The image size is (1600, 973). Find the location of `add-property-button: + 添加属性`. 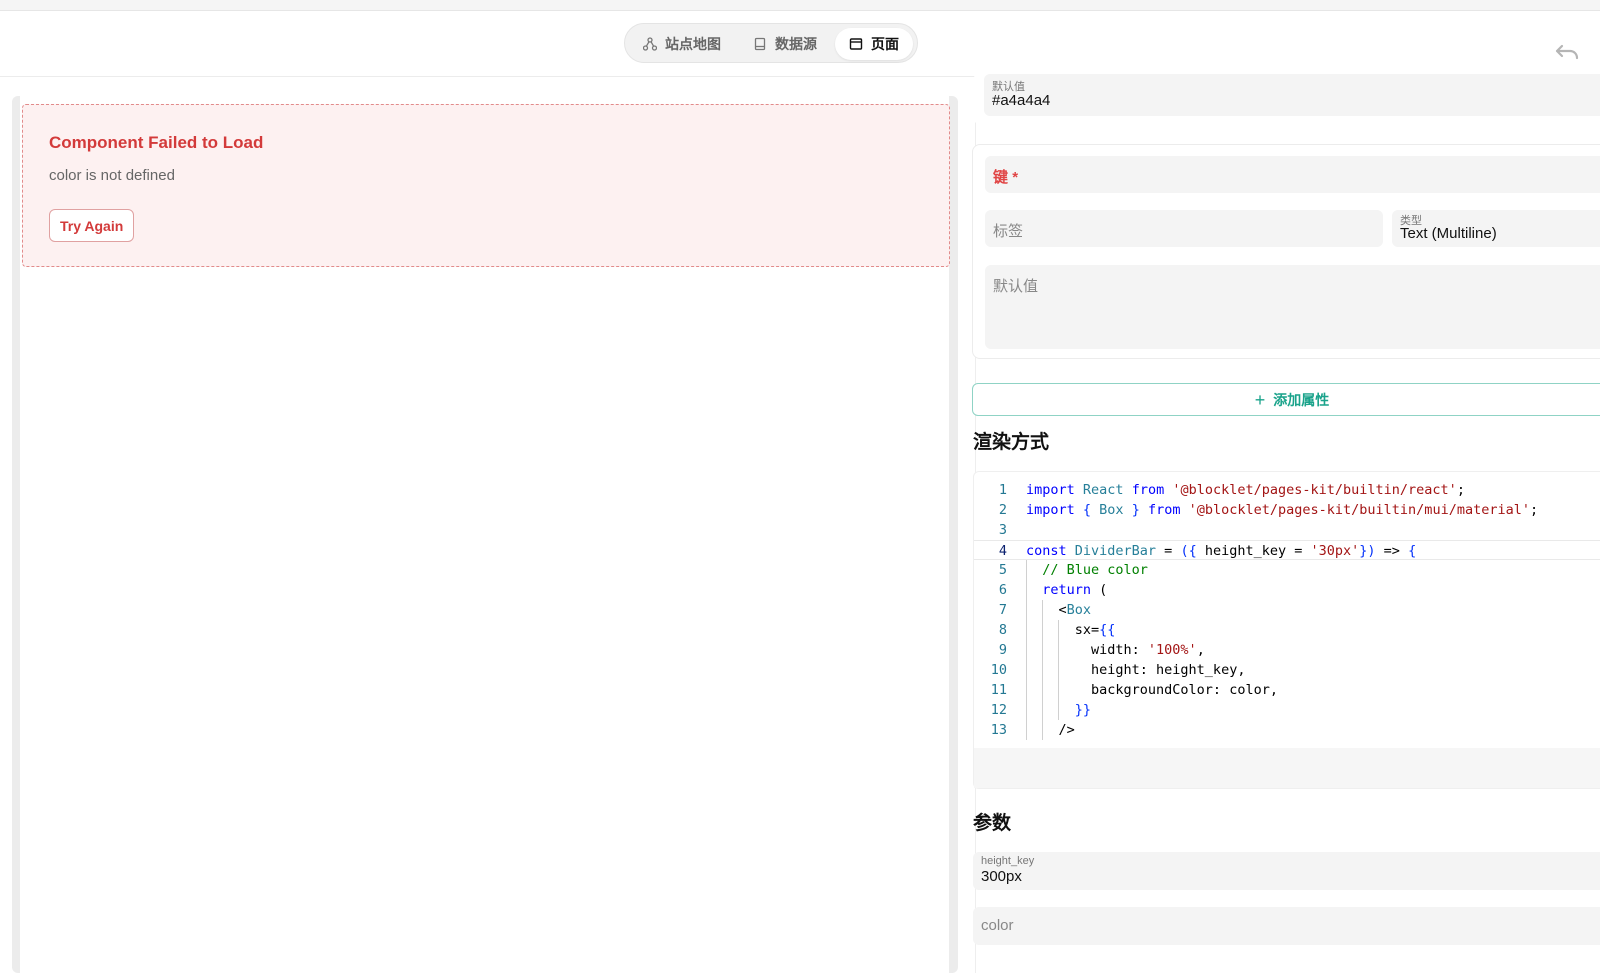

add-property-button: + 添加属性 is located at coordinates (1286, 399).